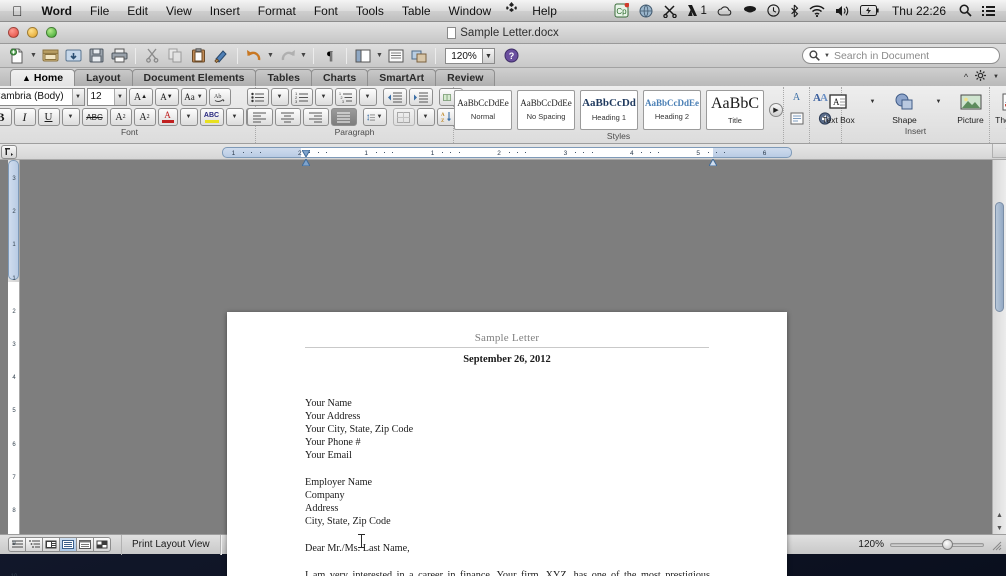 This screenshot has height=576, width=1006. What do you see at coordinates (339, 77) in the screenshot?
I see `tab-charts: Charts` at bounding box center [339, 77].